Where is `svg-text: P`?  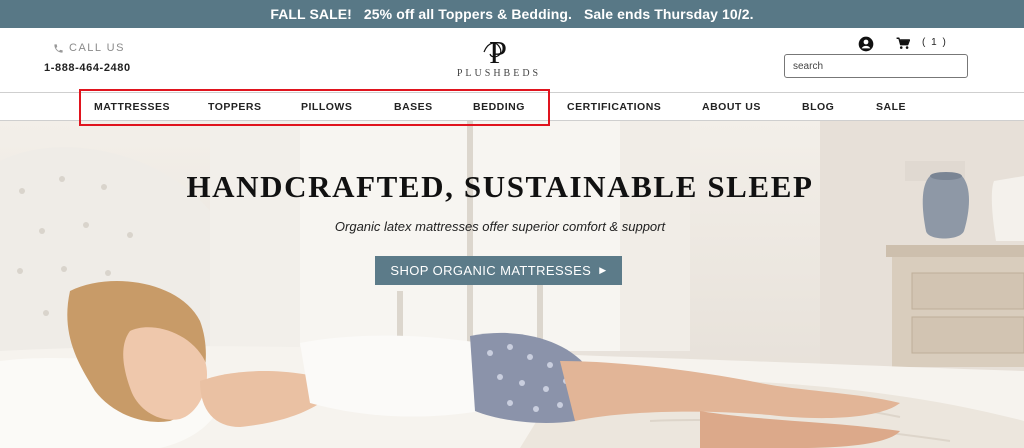 svg-text: P is located at coordinates (498, 51).